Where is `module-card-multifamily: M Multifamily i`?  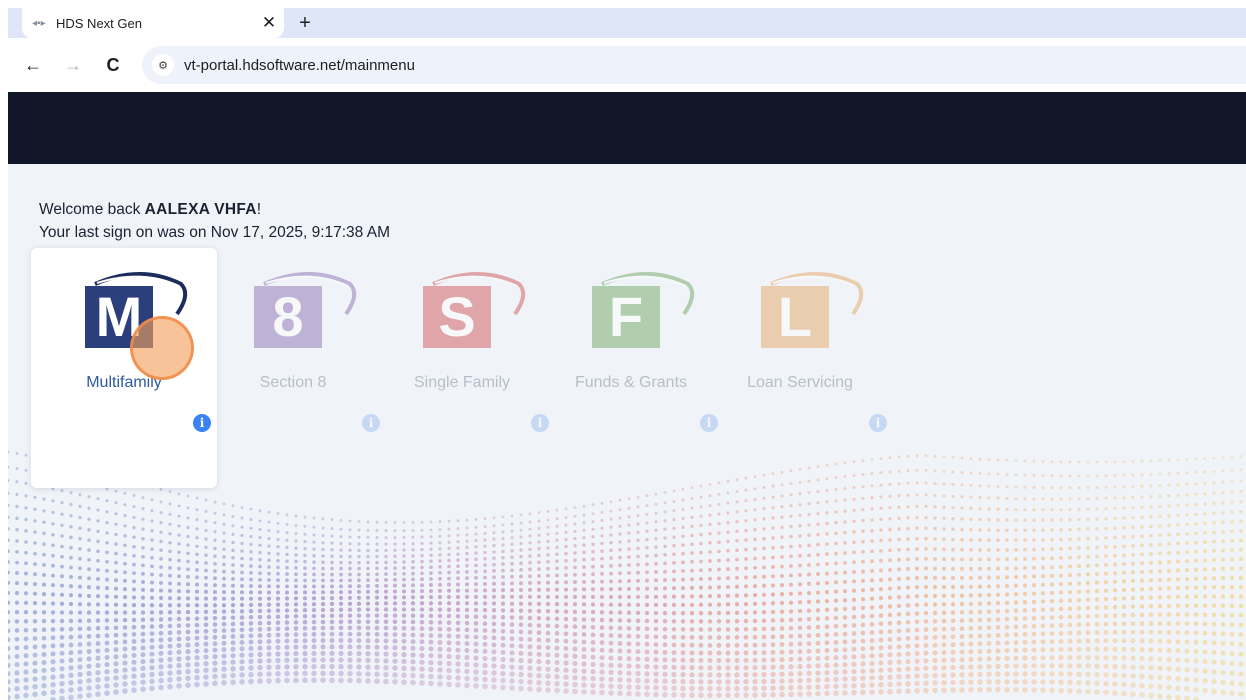
module-card-multifamily: M Multifamily i is located at coordinates (124, 368).